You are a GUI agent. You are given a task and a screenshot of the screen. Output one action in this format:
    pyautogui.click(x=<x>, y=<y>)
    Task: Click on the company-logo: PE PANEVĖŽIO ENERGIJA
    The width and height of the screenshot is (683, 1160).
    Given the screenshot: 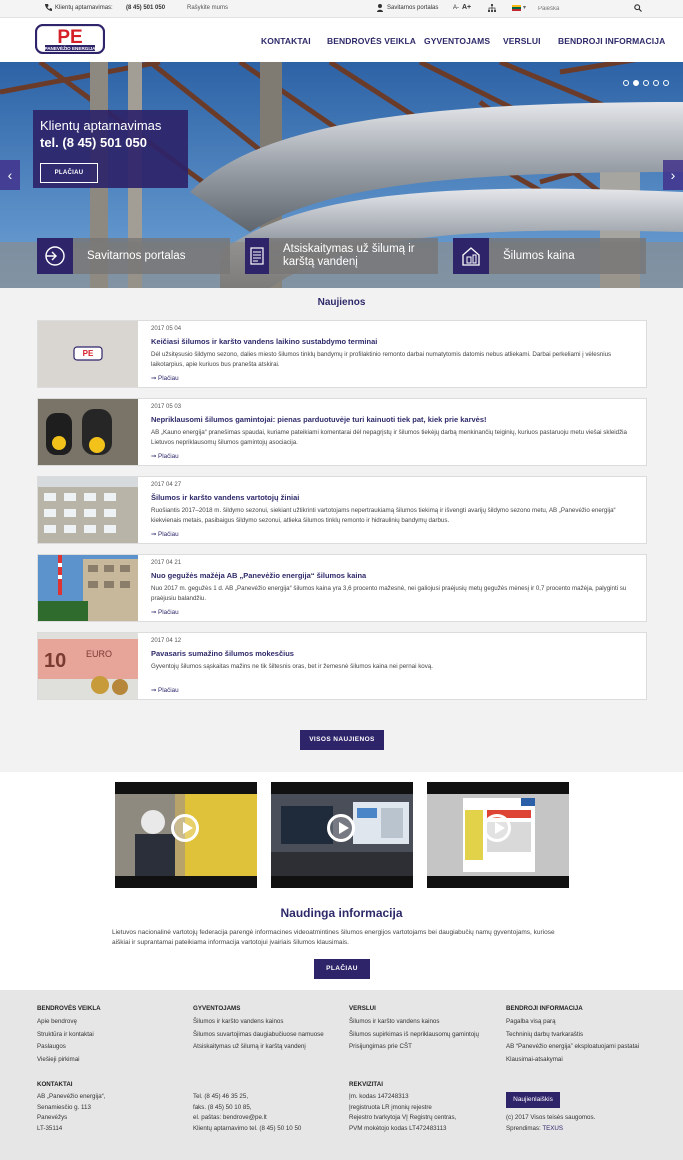 What is the action you would take?
    pyautogui.click(x=70, y=39)
    